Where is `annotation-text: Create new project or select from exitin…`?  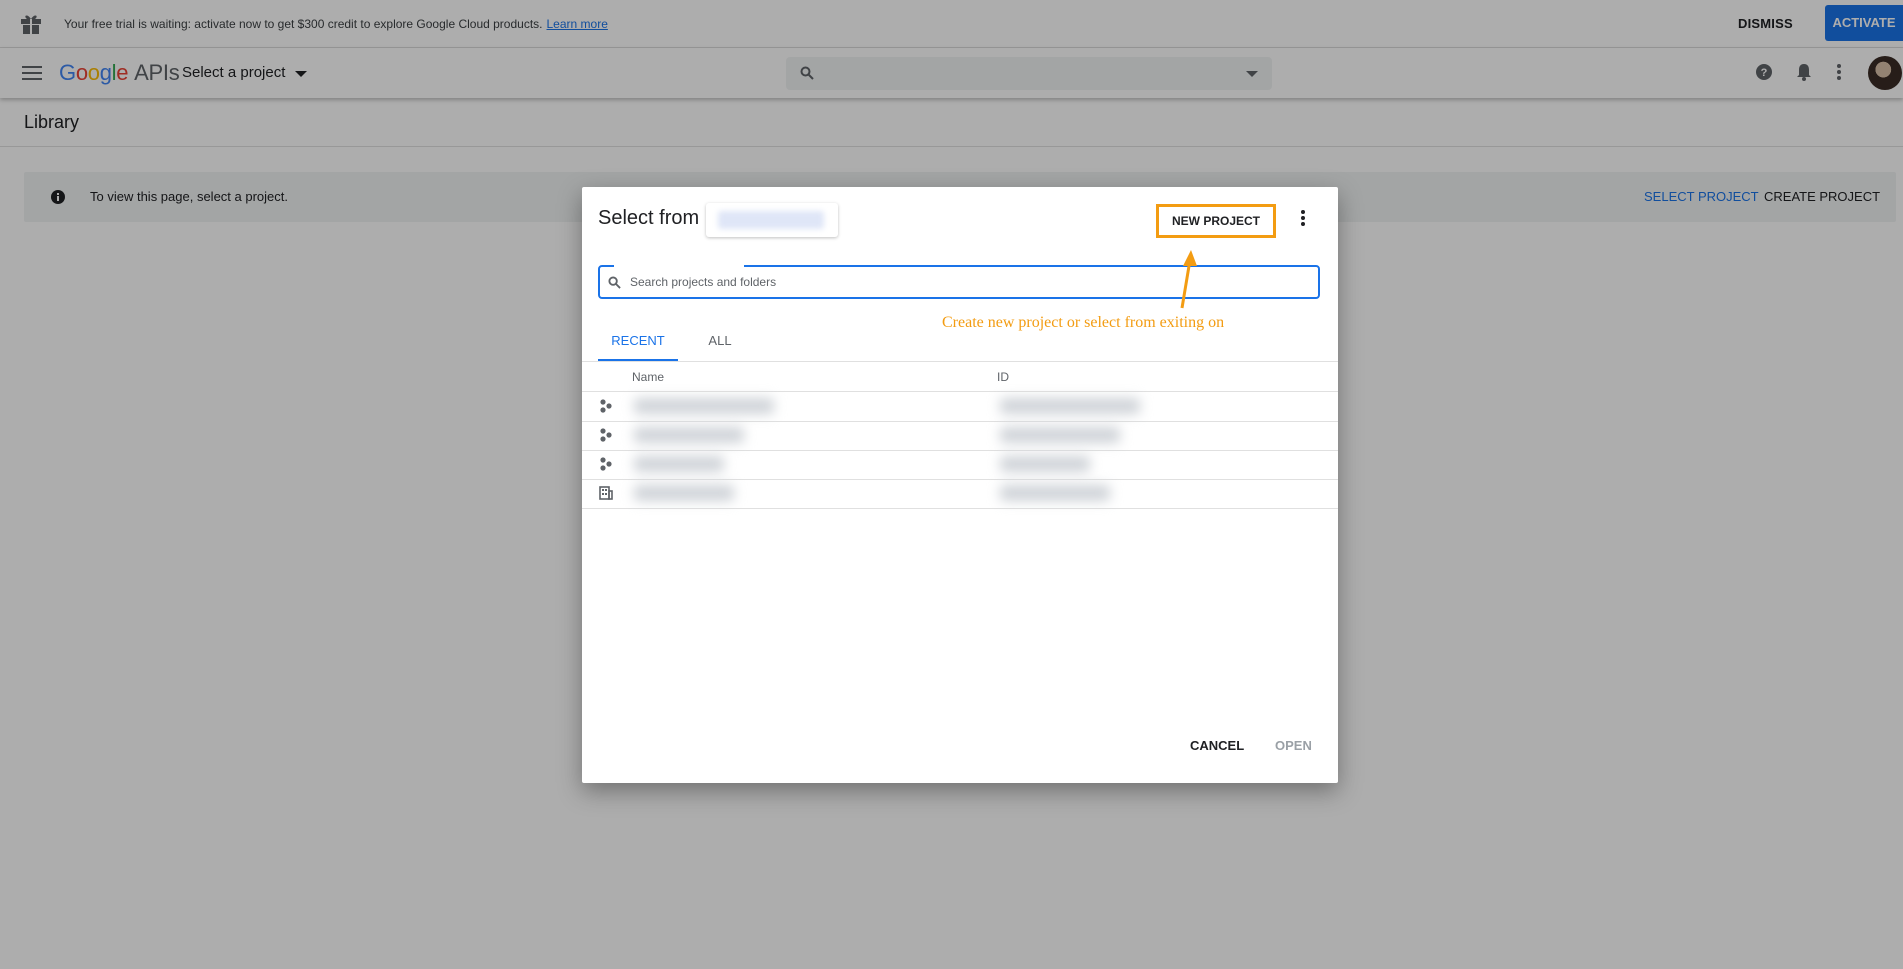 annotation-text: Create new project or select from exitin… is located at coordinates (1083, 322).